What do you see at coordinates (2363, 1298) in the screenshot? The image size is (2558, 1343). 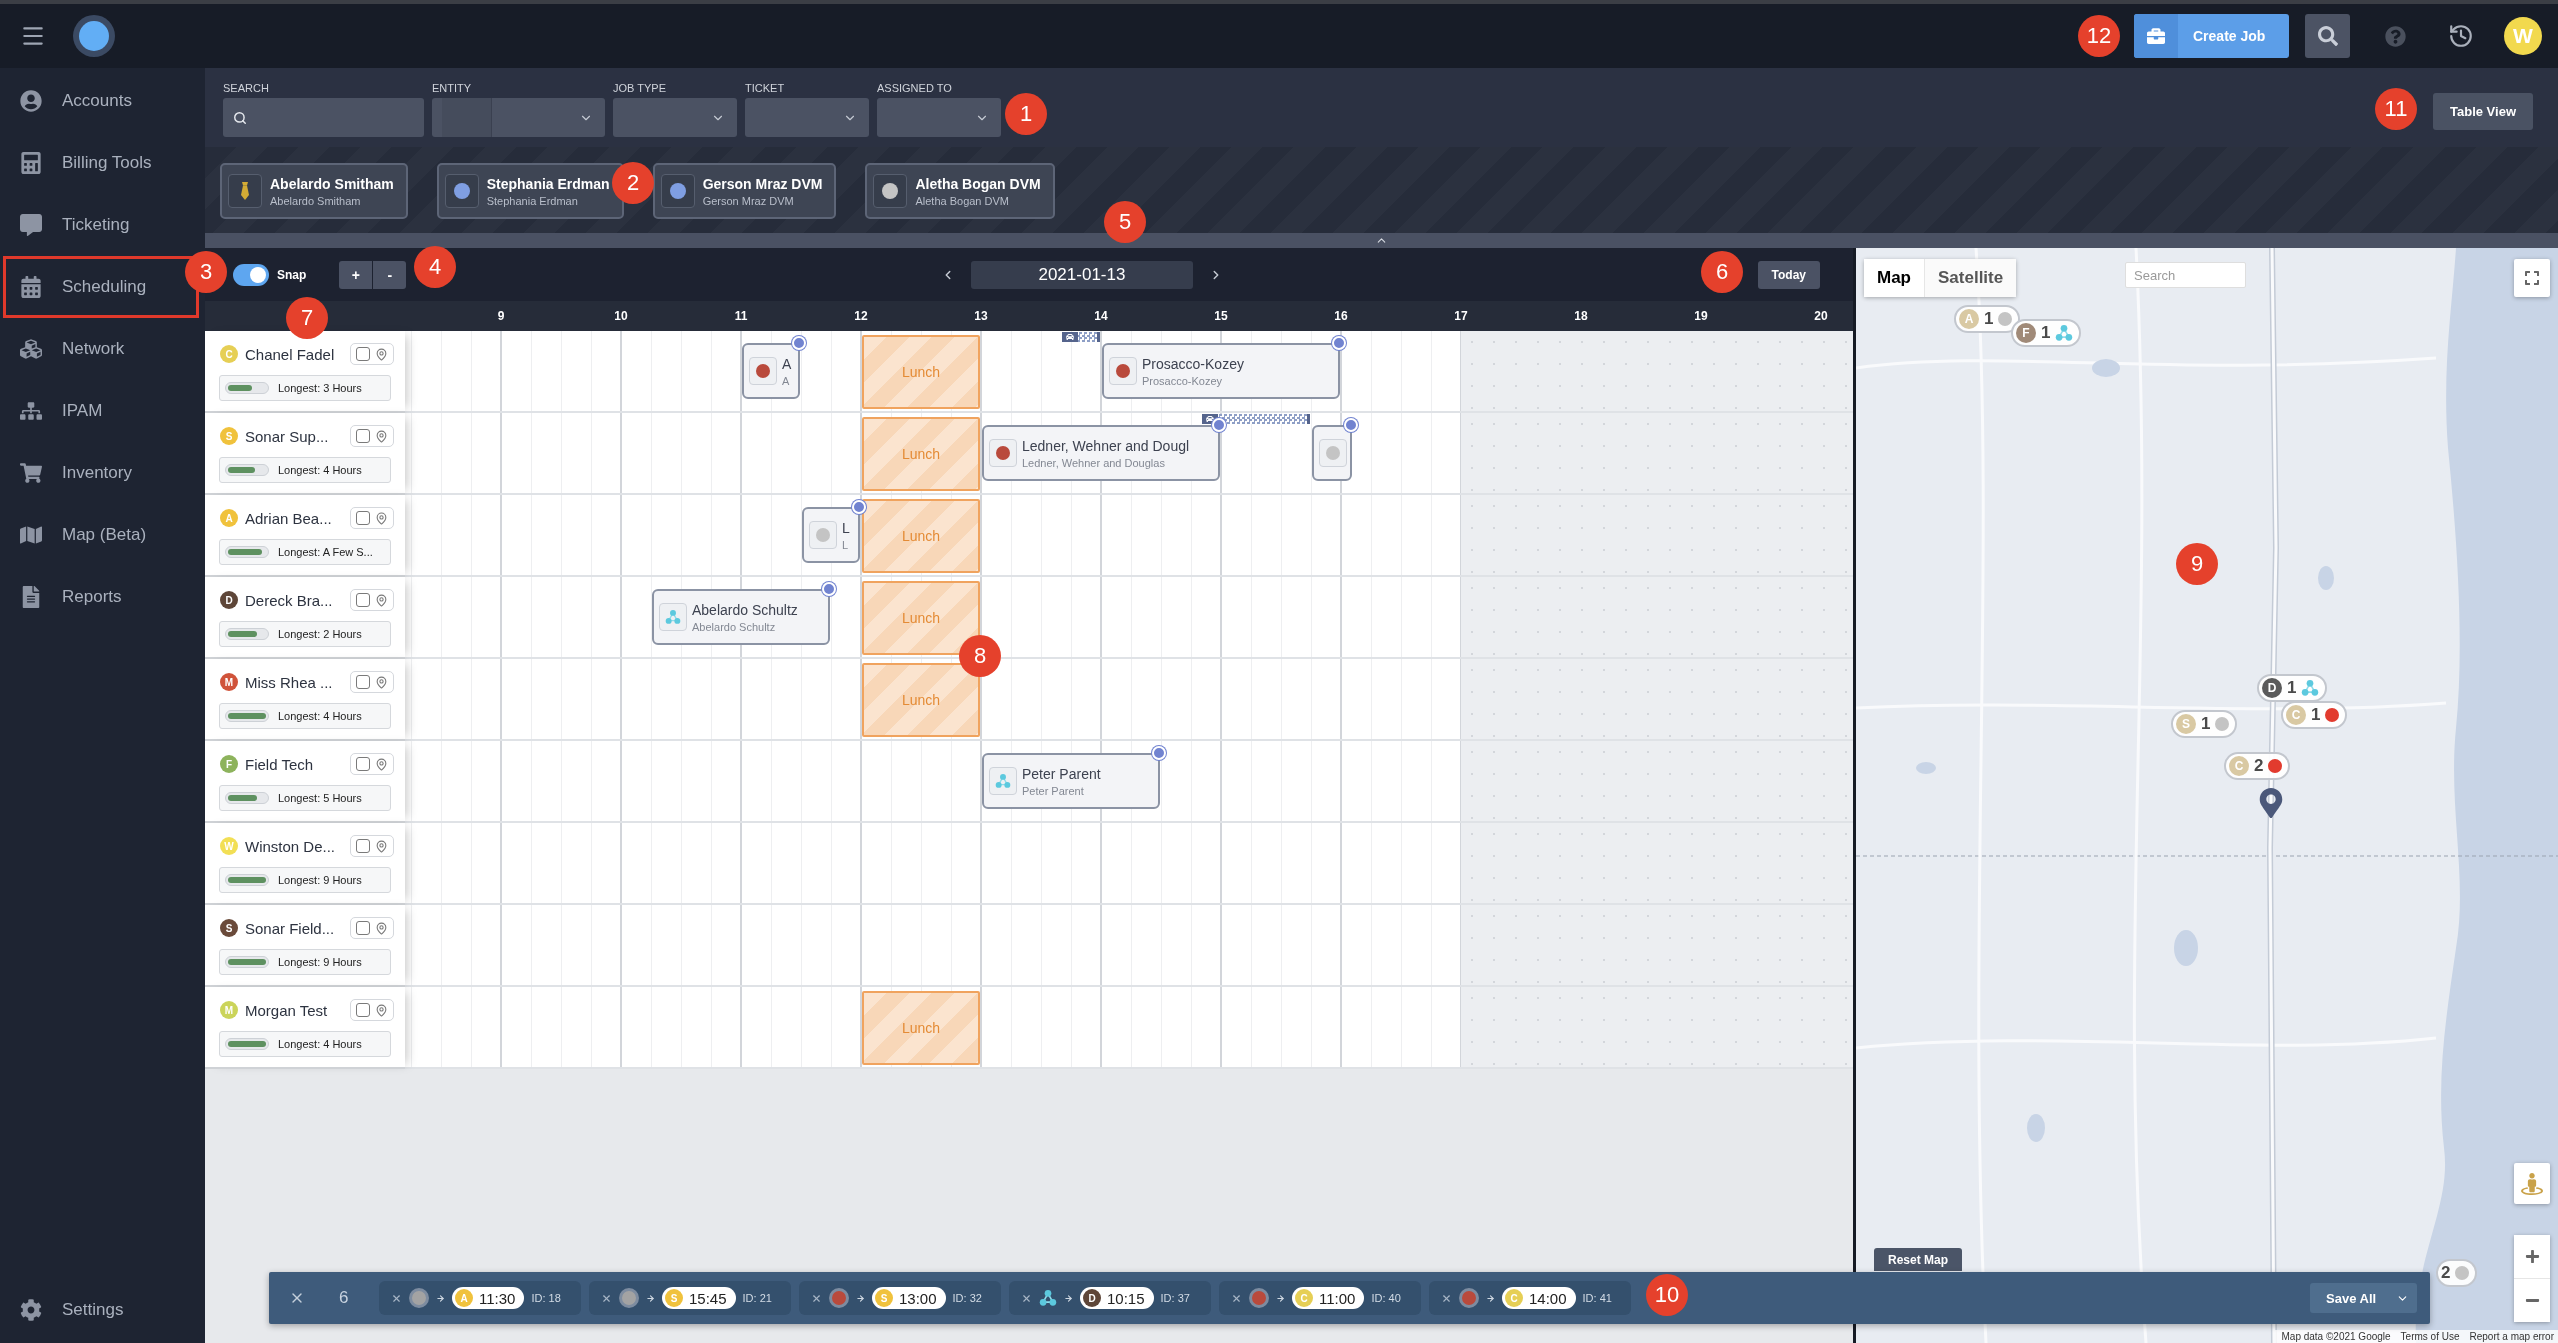 I see `save-all-button: Save All` at bounding box center [2363, 1298].